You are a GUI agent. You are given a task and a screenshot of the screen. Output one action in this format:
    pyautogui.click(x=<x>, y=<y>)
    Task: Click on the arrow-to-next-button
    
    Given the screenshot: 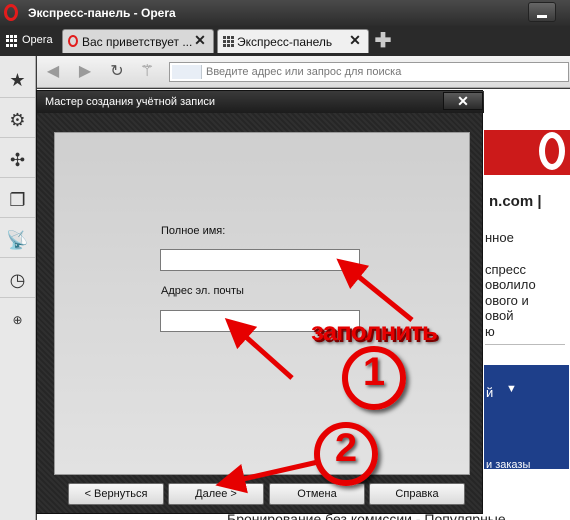 What is the action you would take?
    pyautogui.click(x=267, y=476)
    